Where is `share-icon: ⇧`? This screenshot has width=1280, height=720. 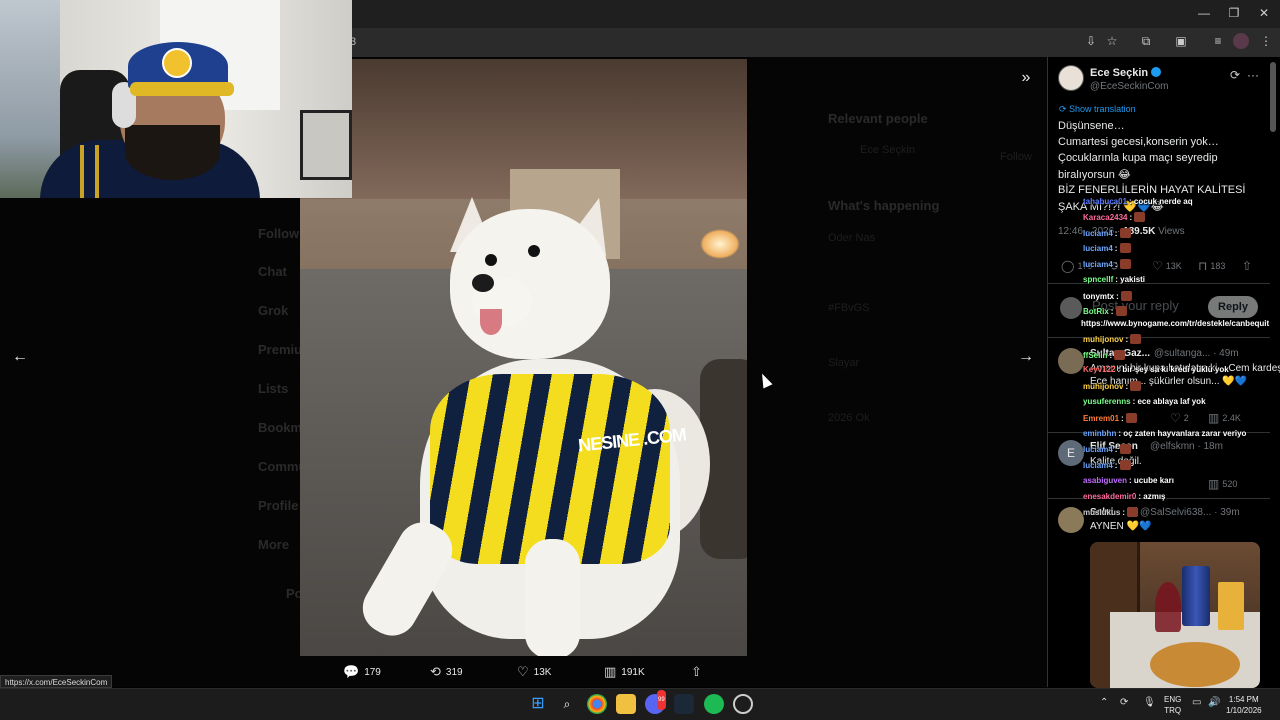 share-icon: ⇧ is located at coordinates (1247, 266).